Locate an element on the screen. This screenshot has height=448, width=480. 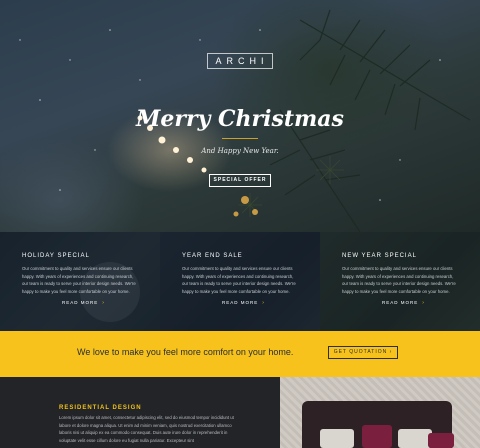
bedroom-photo is located at coordinates (380, 412).